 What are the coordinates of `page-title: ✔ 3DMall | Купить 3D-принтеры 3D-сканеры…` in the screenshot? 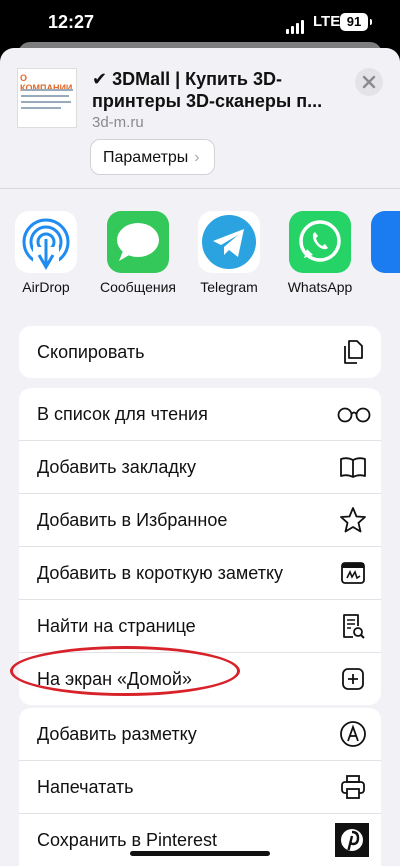 It's located at (207, 90).